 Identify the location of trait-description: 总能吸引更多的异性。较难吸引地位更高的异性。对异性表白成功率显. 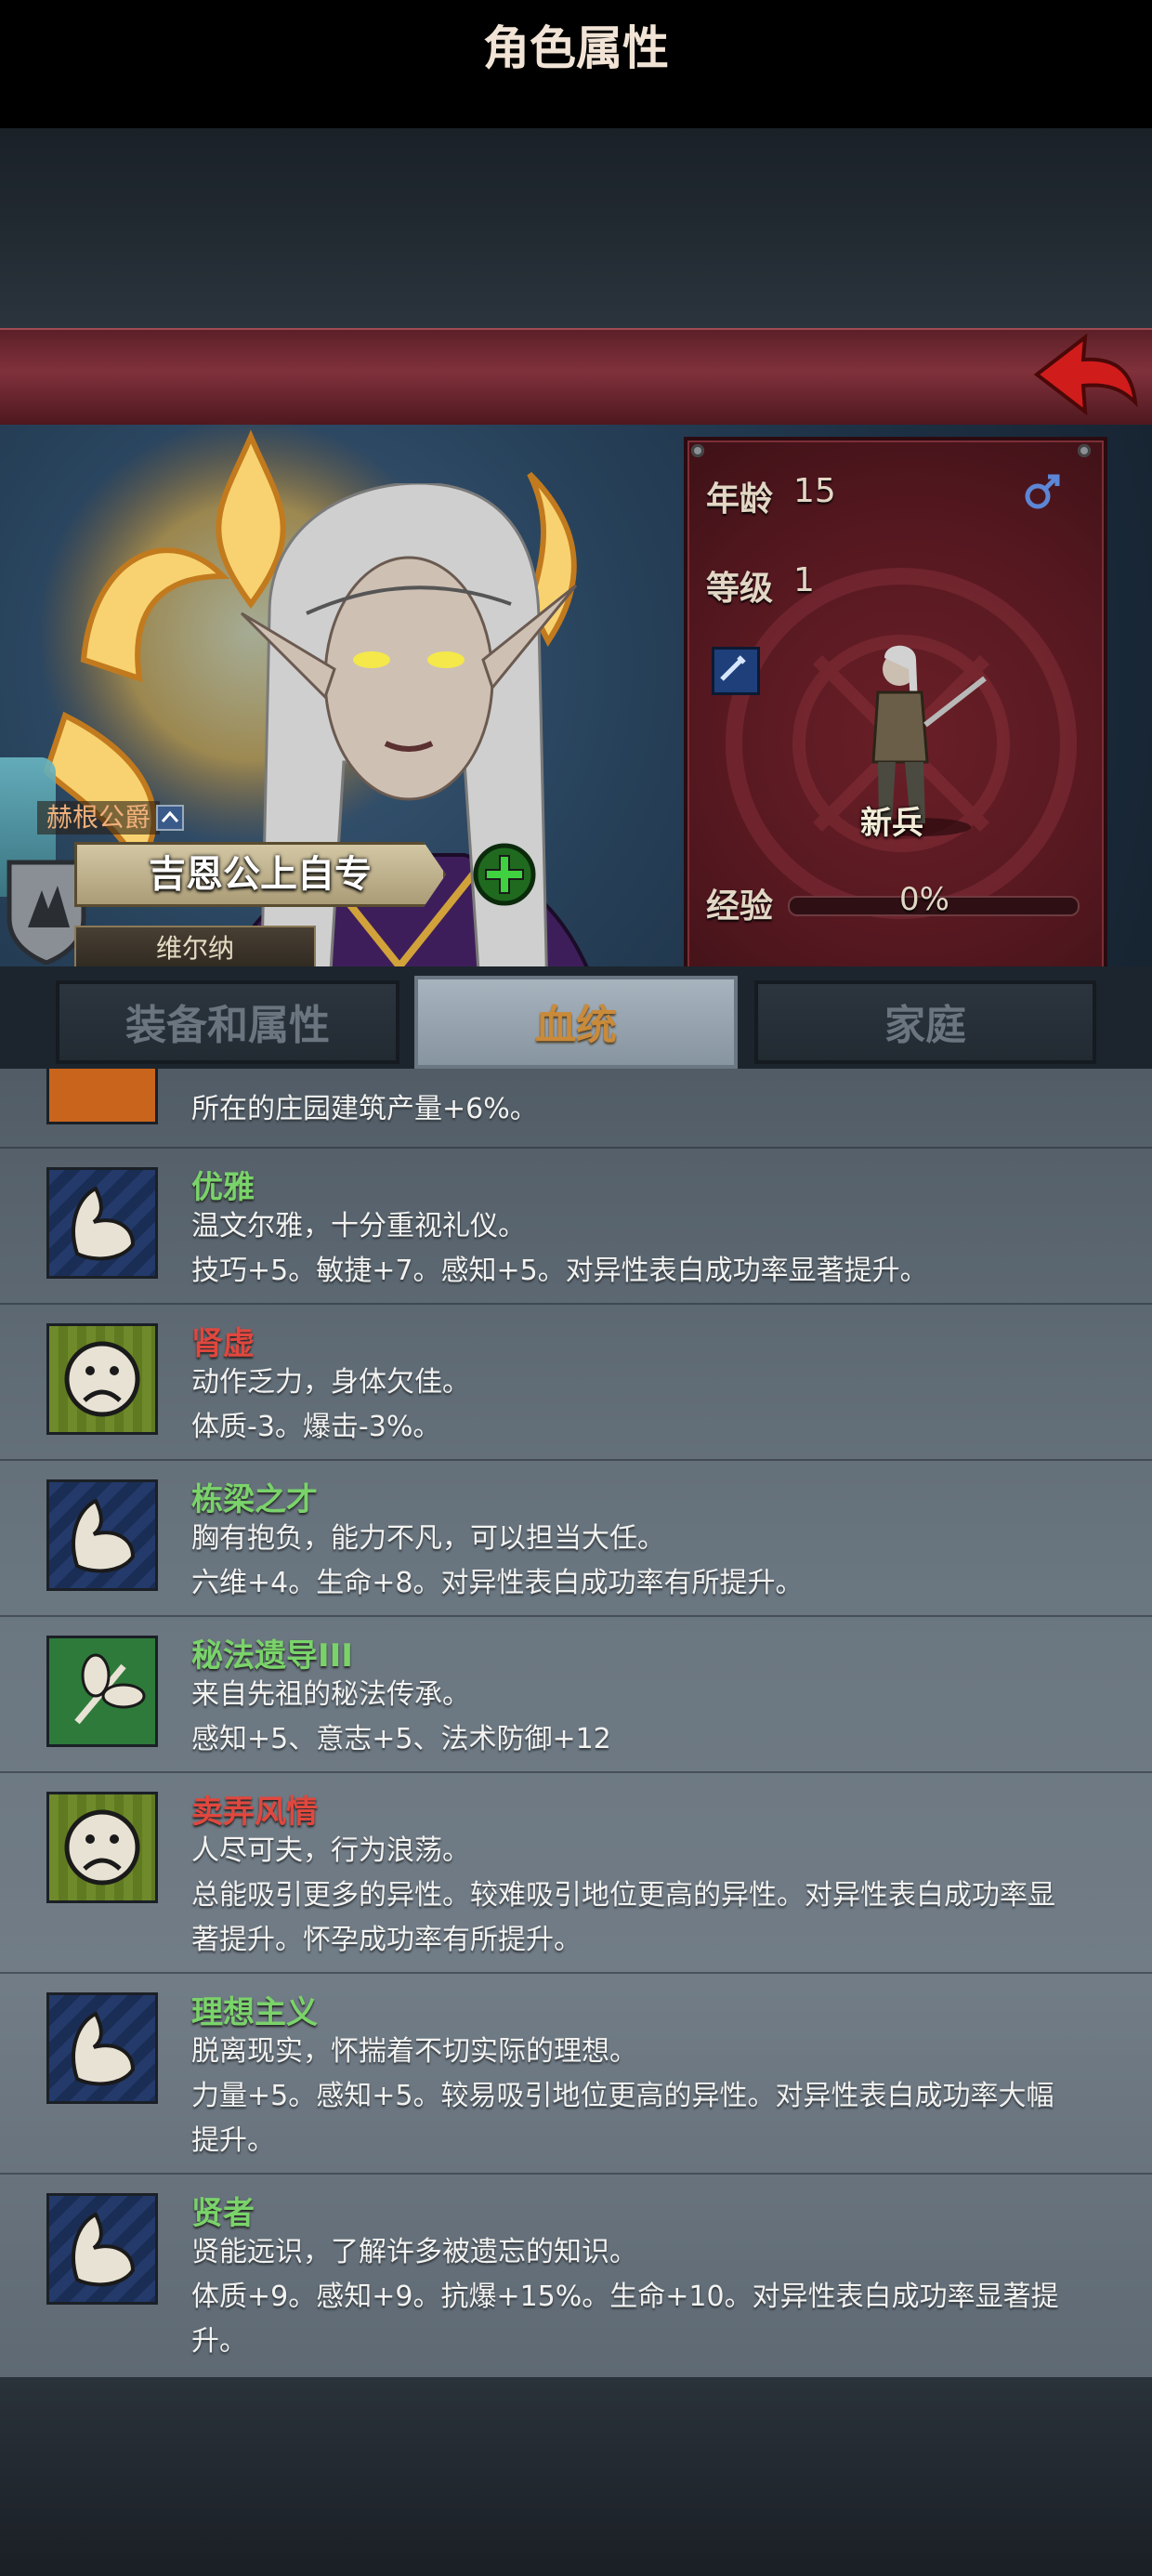
(623, 1895).